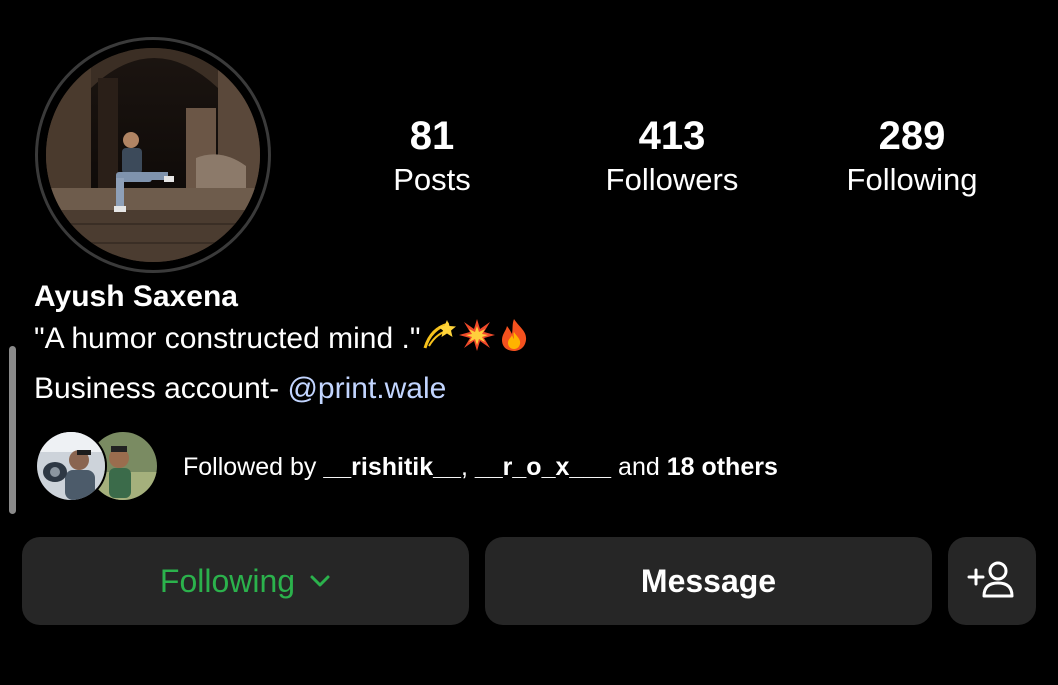  Describe the element at coordinates (227, 338) in the screenshot. I see `bio-quote: "A humor constructed mind ."` at that location.